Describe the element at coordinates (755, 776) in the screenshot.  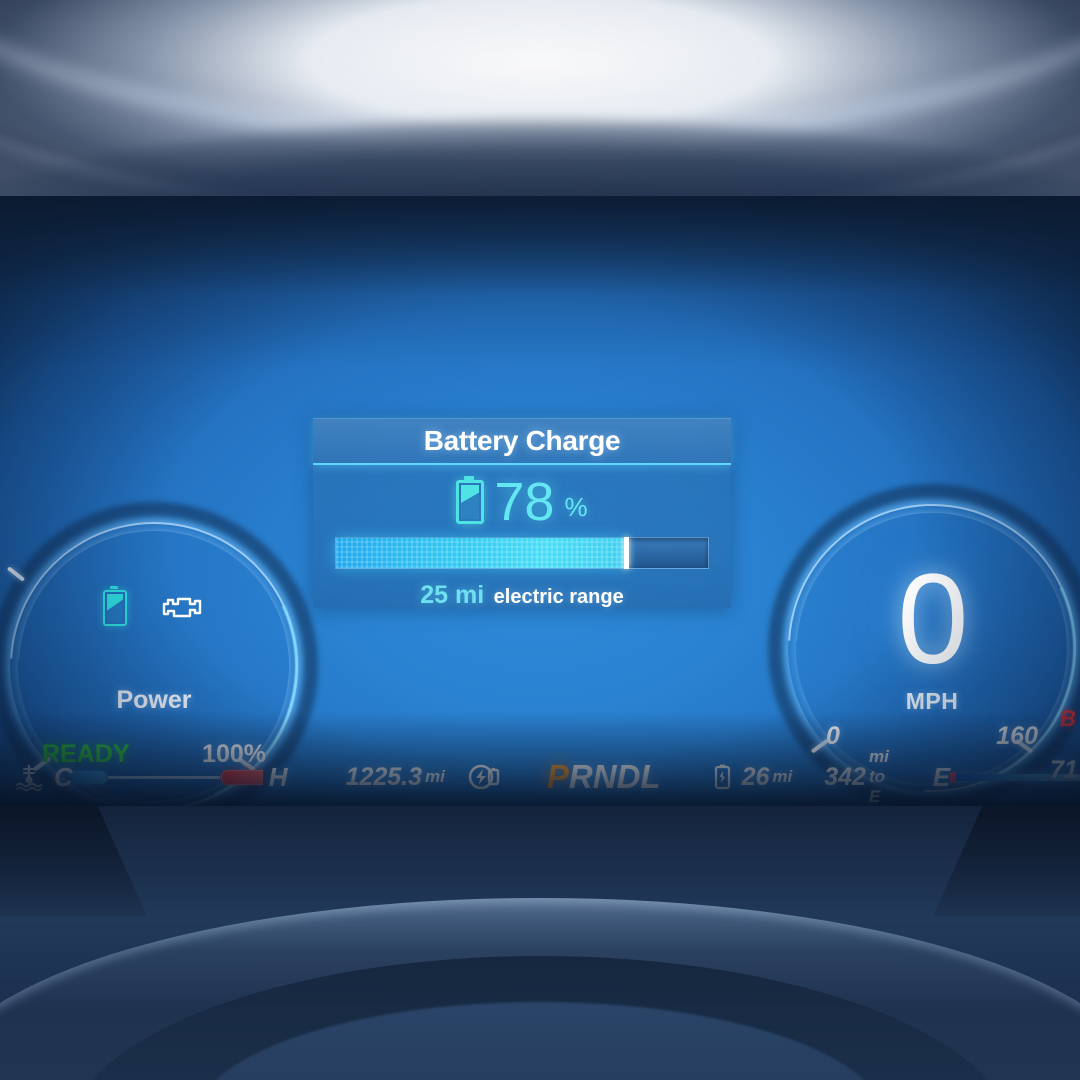
I see `ev-range-value: 26` at that location.